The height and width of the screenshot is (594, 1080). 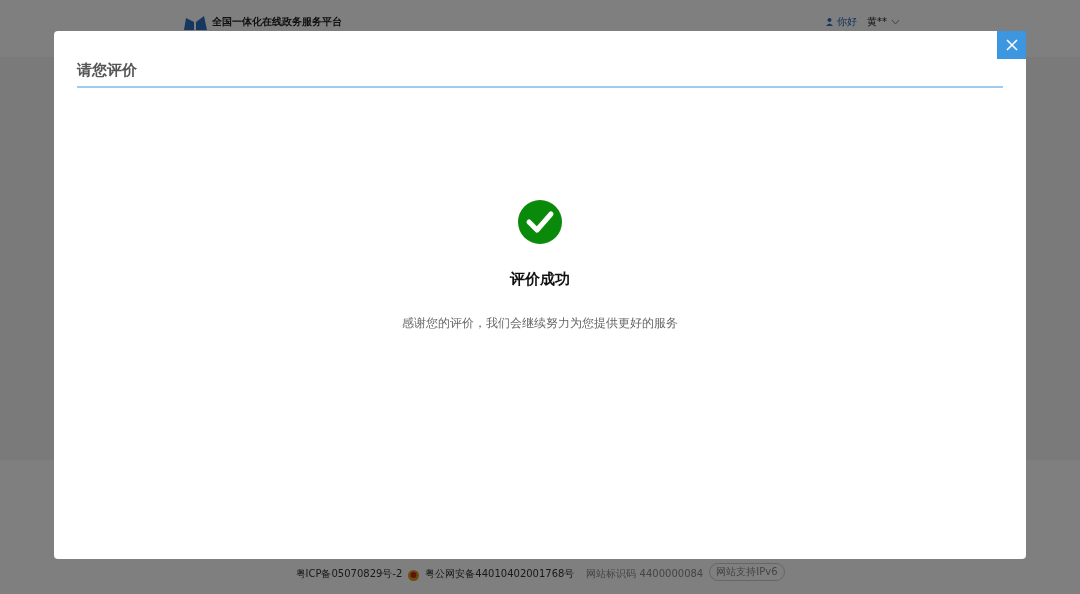 I want to click on user-name: 黄**, so click(x=877, y=22).